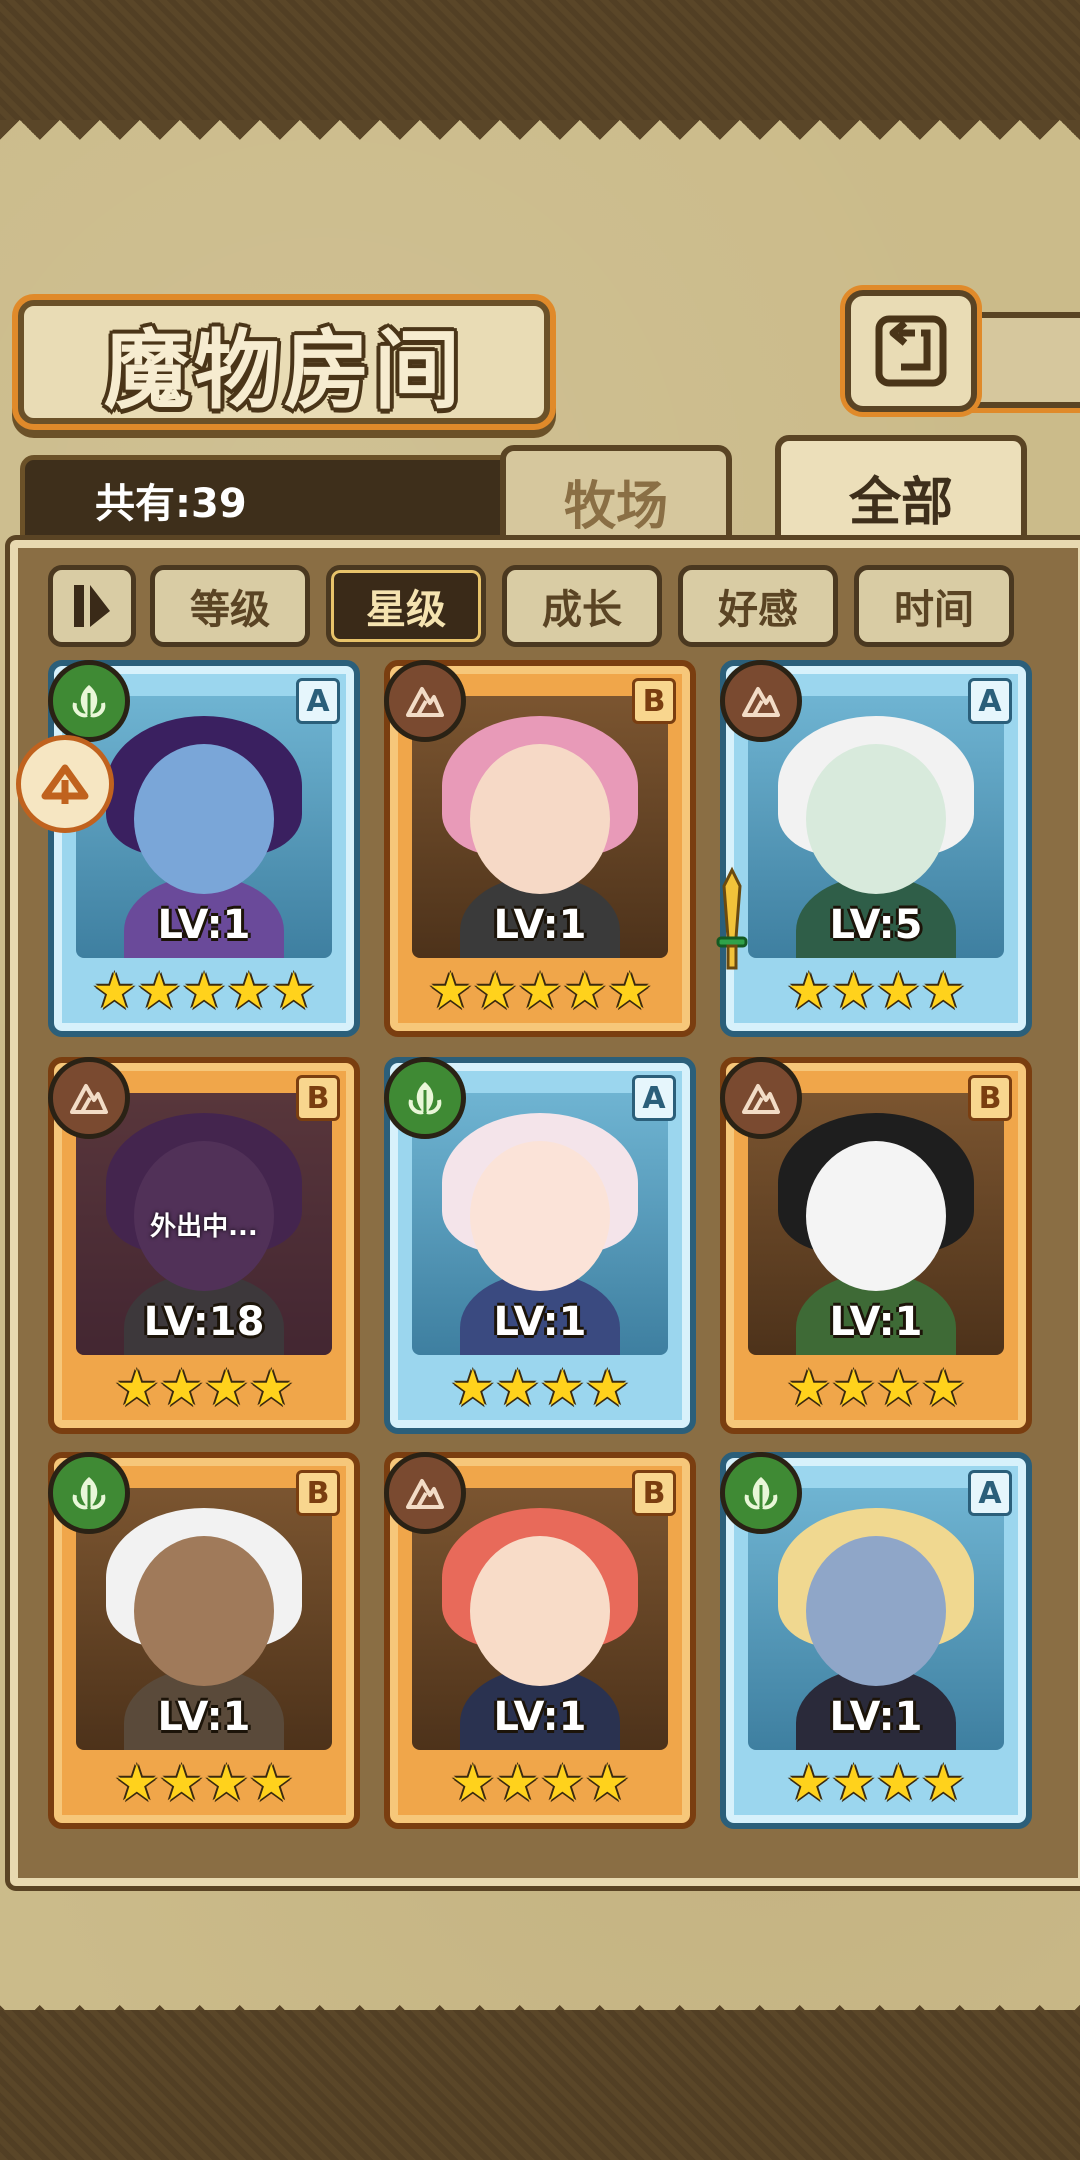 The width and height of the screenshot is (1080, 2160). I want to click on monster-card: 外出中... B LV:18 ★★★★, so click(204, 1245).